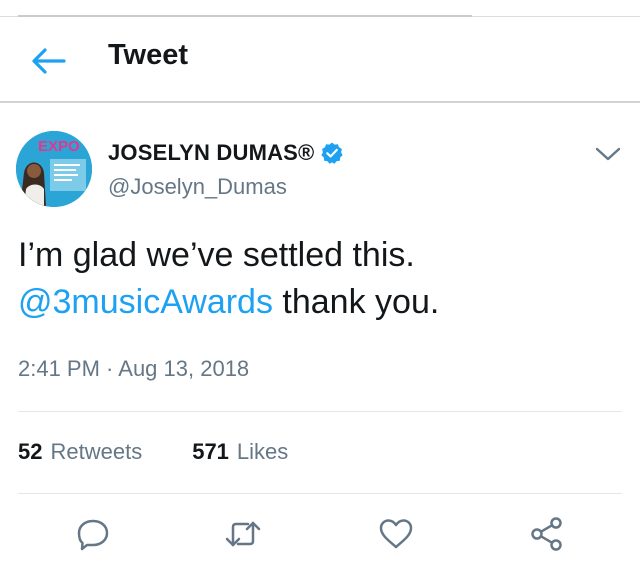  What do you see at coordinates (59, 146) in the screenshot?
I see `avatar-logo-text: EXPO` at bounding box center [59, 146].